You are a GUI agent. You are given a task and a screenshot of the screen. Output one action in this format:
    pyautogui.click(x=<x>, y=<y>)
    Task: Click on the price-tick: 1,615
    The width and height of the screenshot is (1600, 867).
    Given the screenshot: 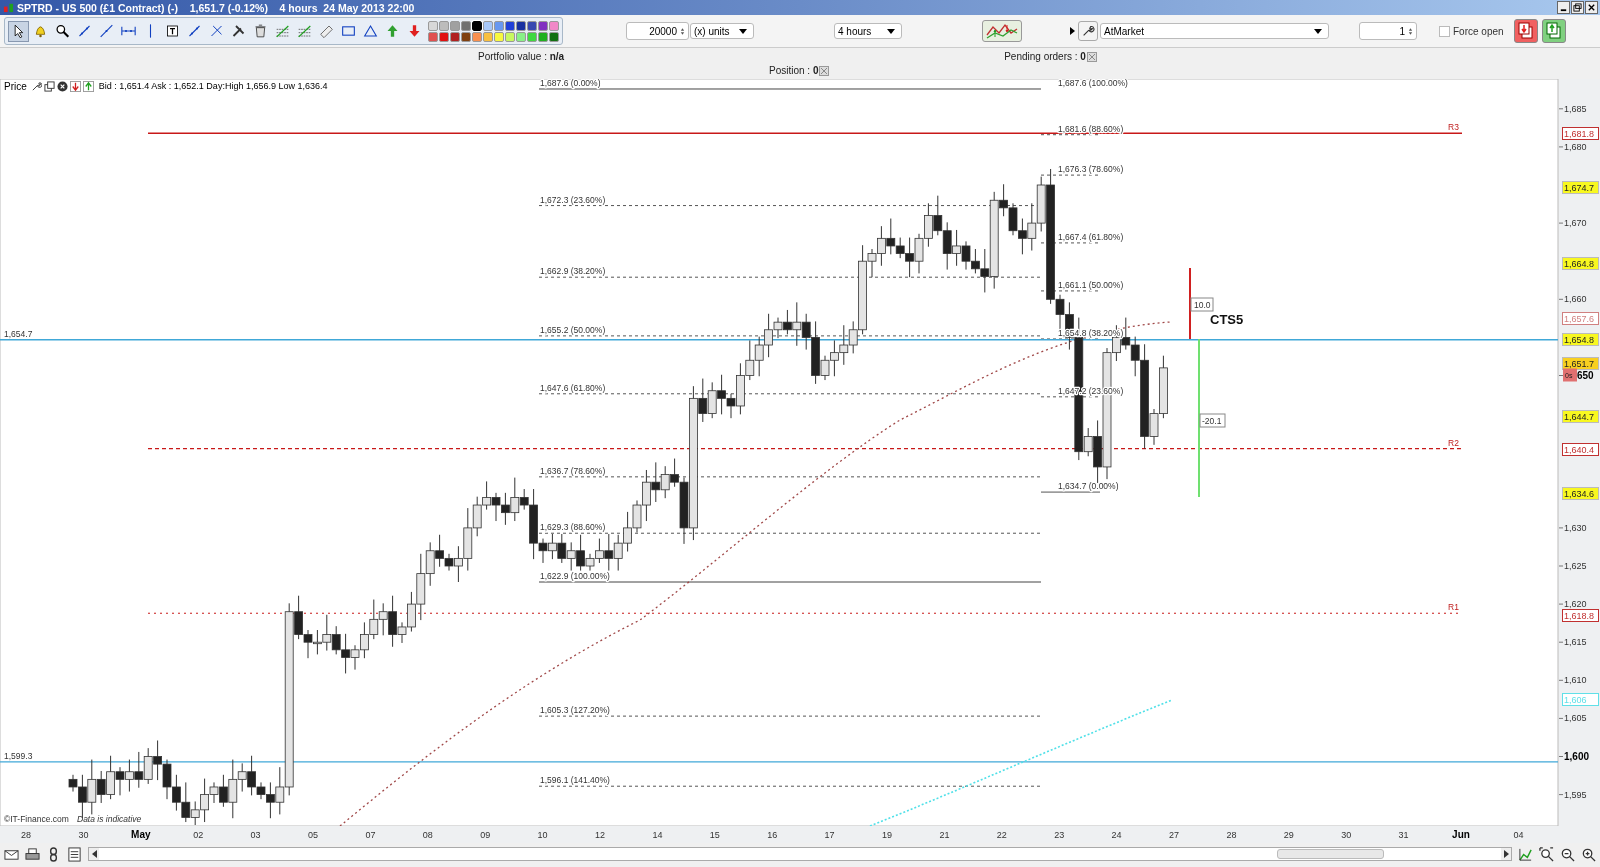 What is the action you would take?
    pyautogui.click(x=1575, y=642)
    